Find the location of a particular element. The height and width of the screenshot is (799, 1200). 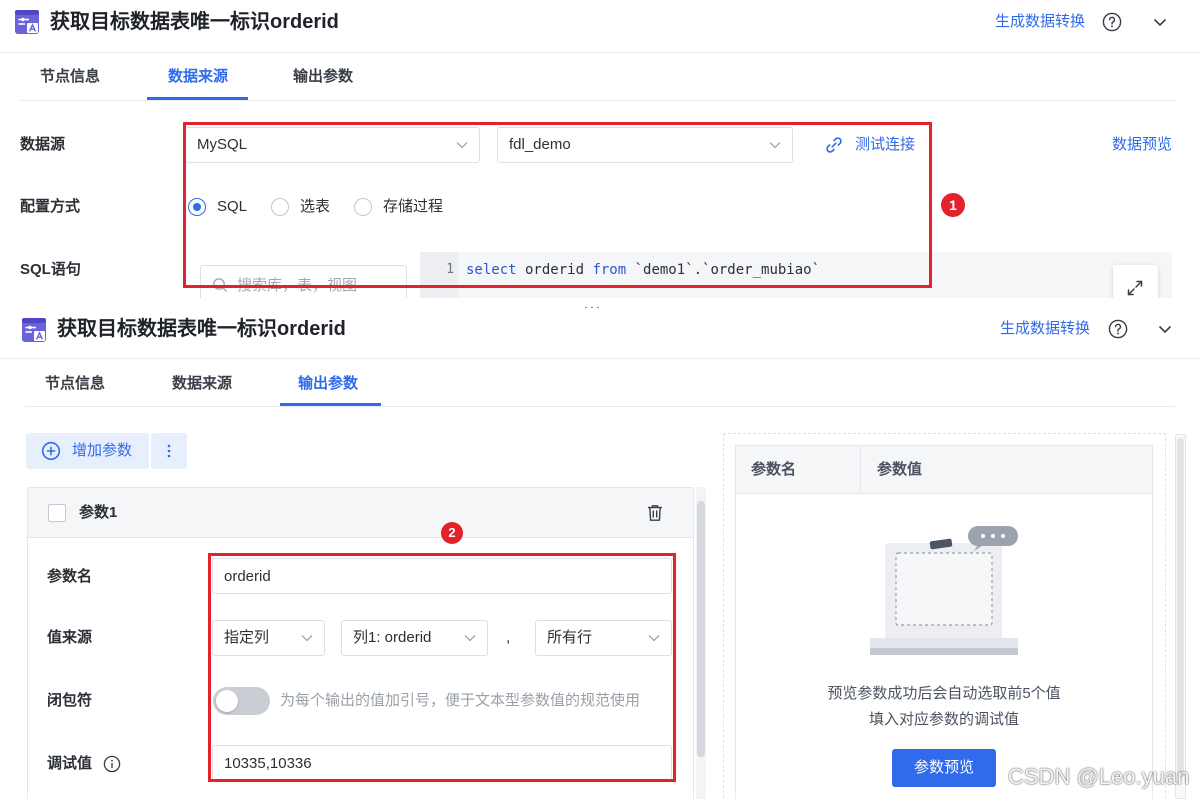

expand-icon is located at coordinates (1135, 288).